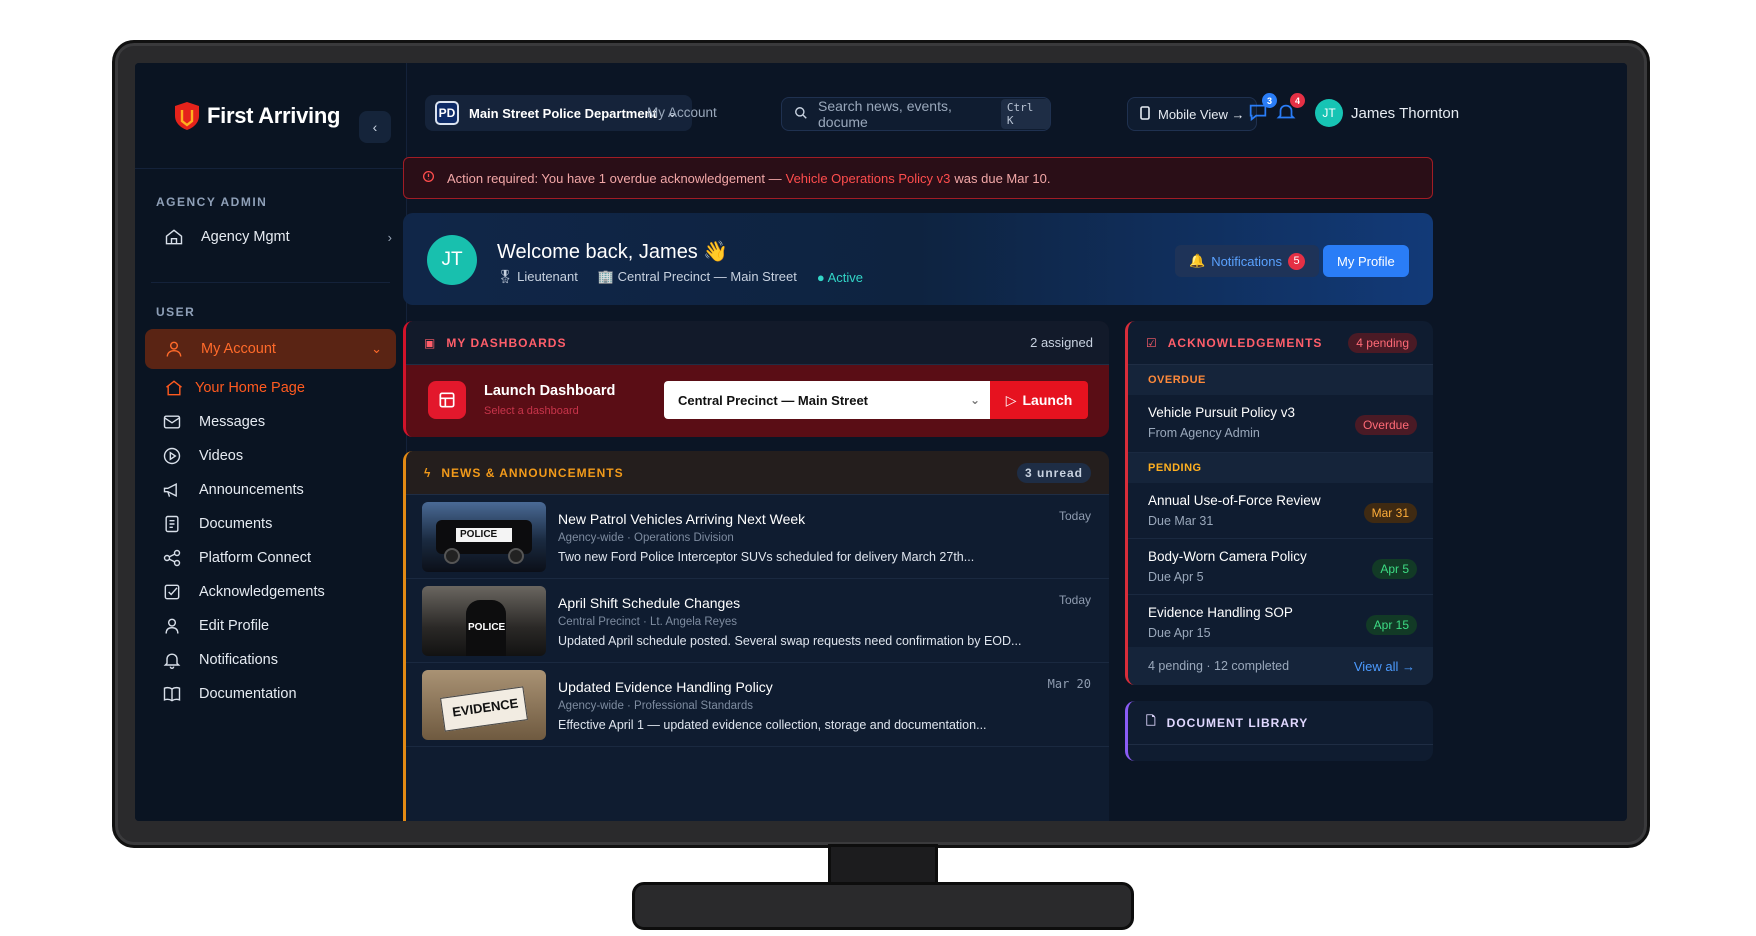 The height and width of the screenshot is (936, 1756). What do you see at coordinates (1247, 261) in the screenshot?
I see `notifications-button: 🔔 Notifications 5` at bounding box center [1247, 261].